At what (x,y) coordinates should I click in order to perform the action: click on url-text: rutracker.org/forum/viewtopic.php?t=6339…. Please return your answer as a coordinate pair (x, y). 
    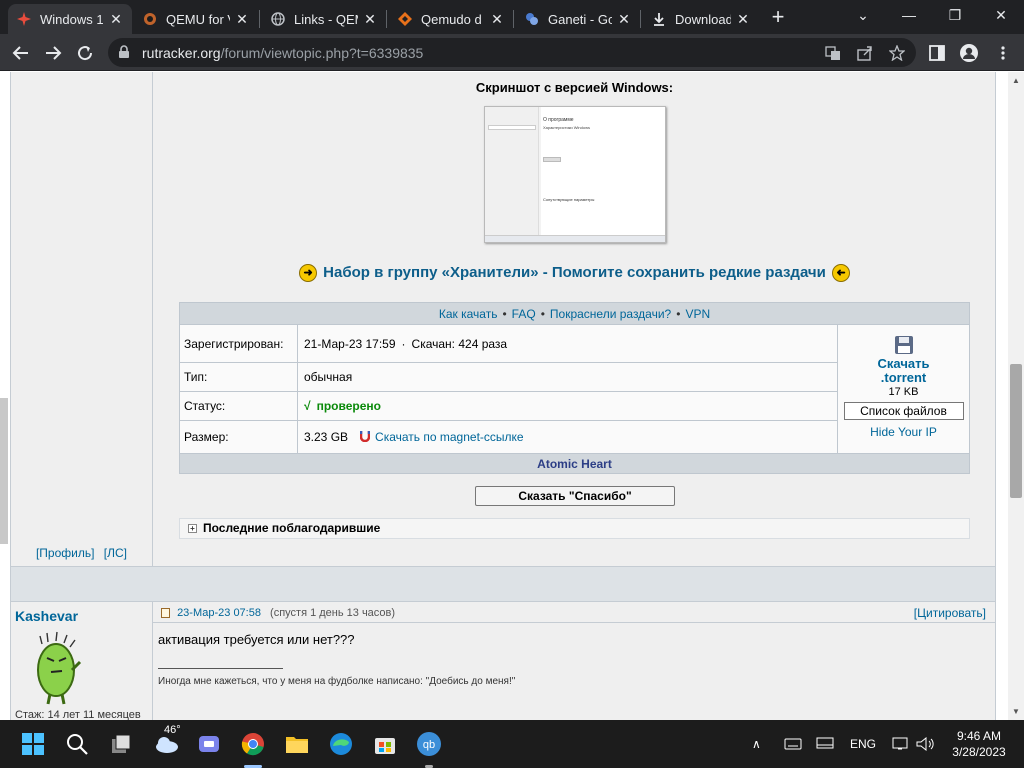
    Looking at the image, I should click on (283, 53).